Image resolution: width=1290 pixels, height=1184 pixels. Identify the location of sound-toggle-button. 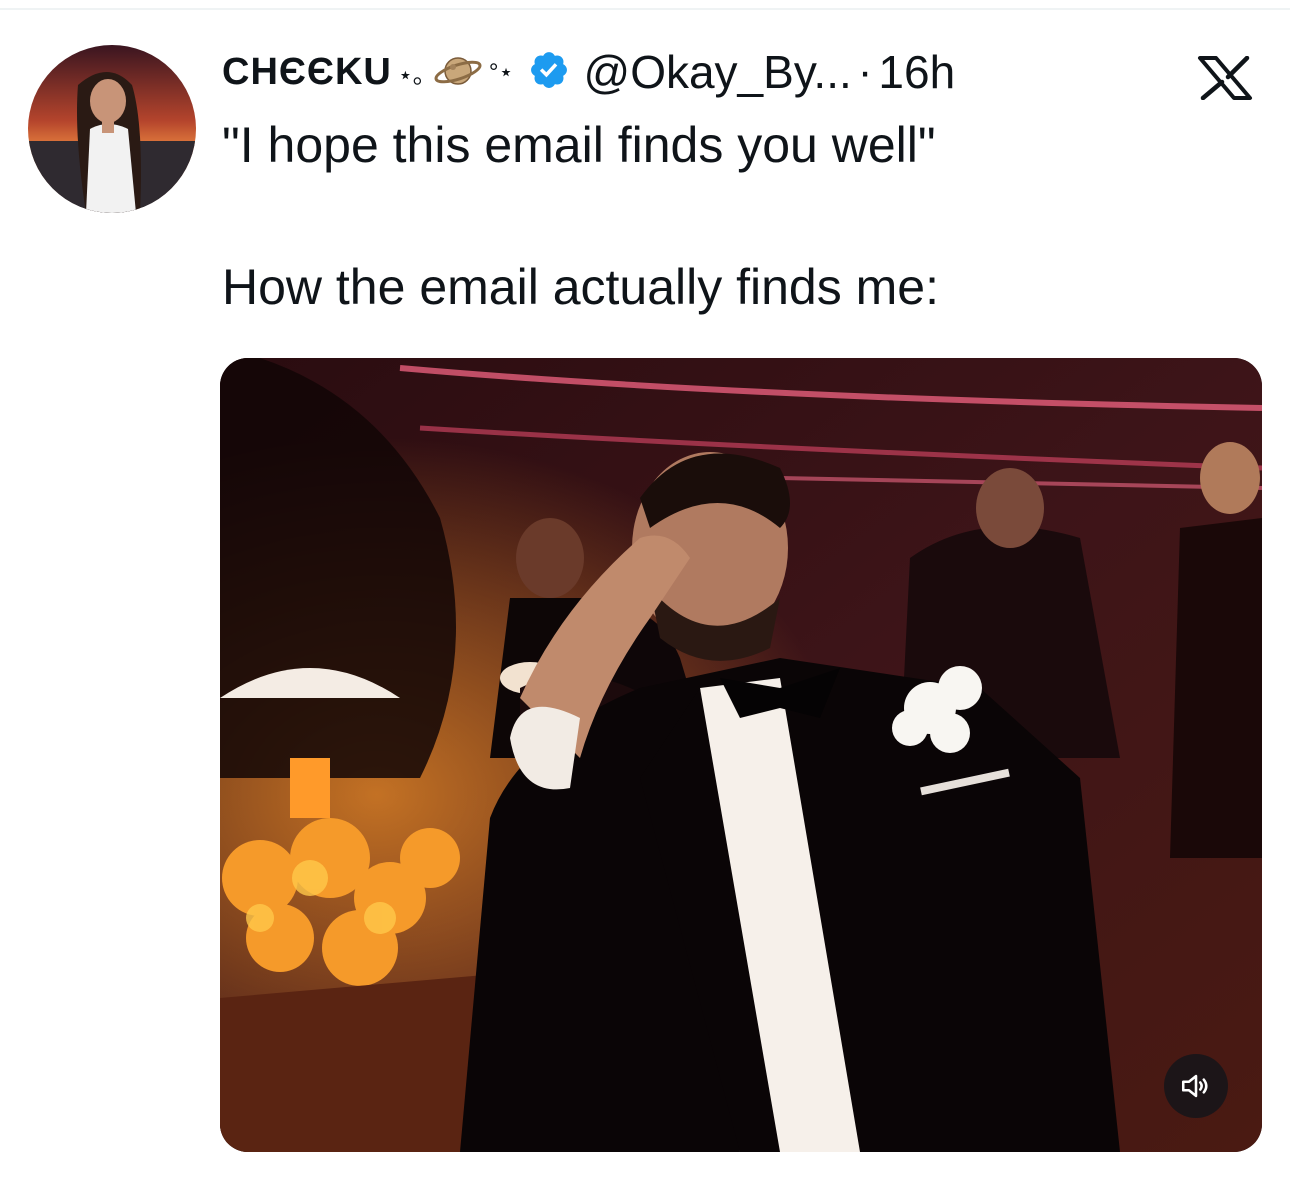
(1196, 1086).